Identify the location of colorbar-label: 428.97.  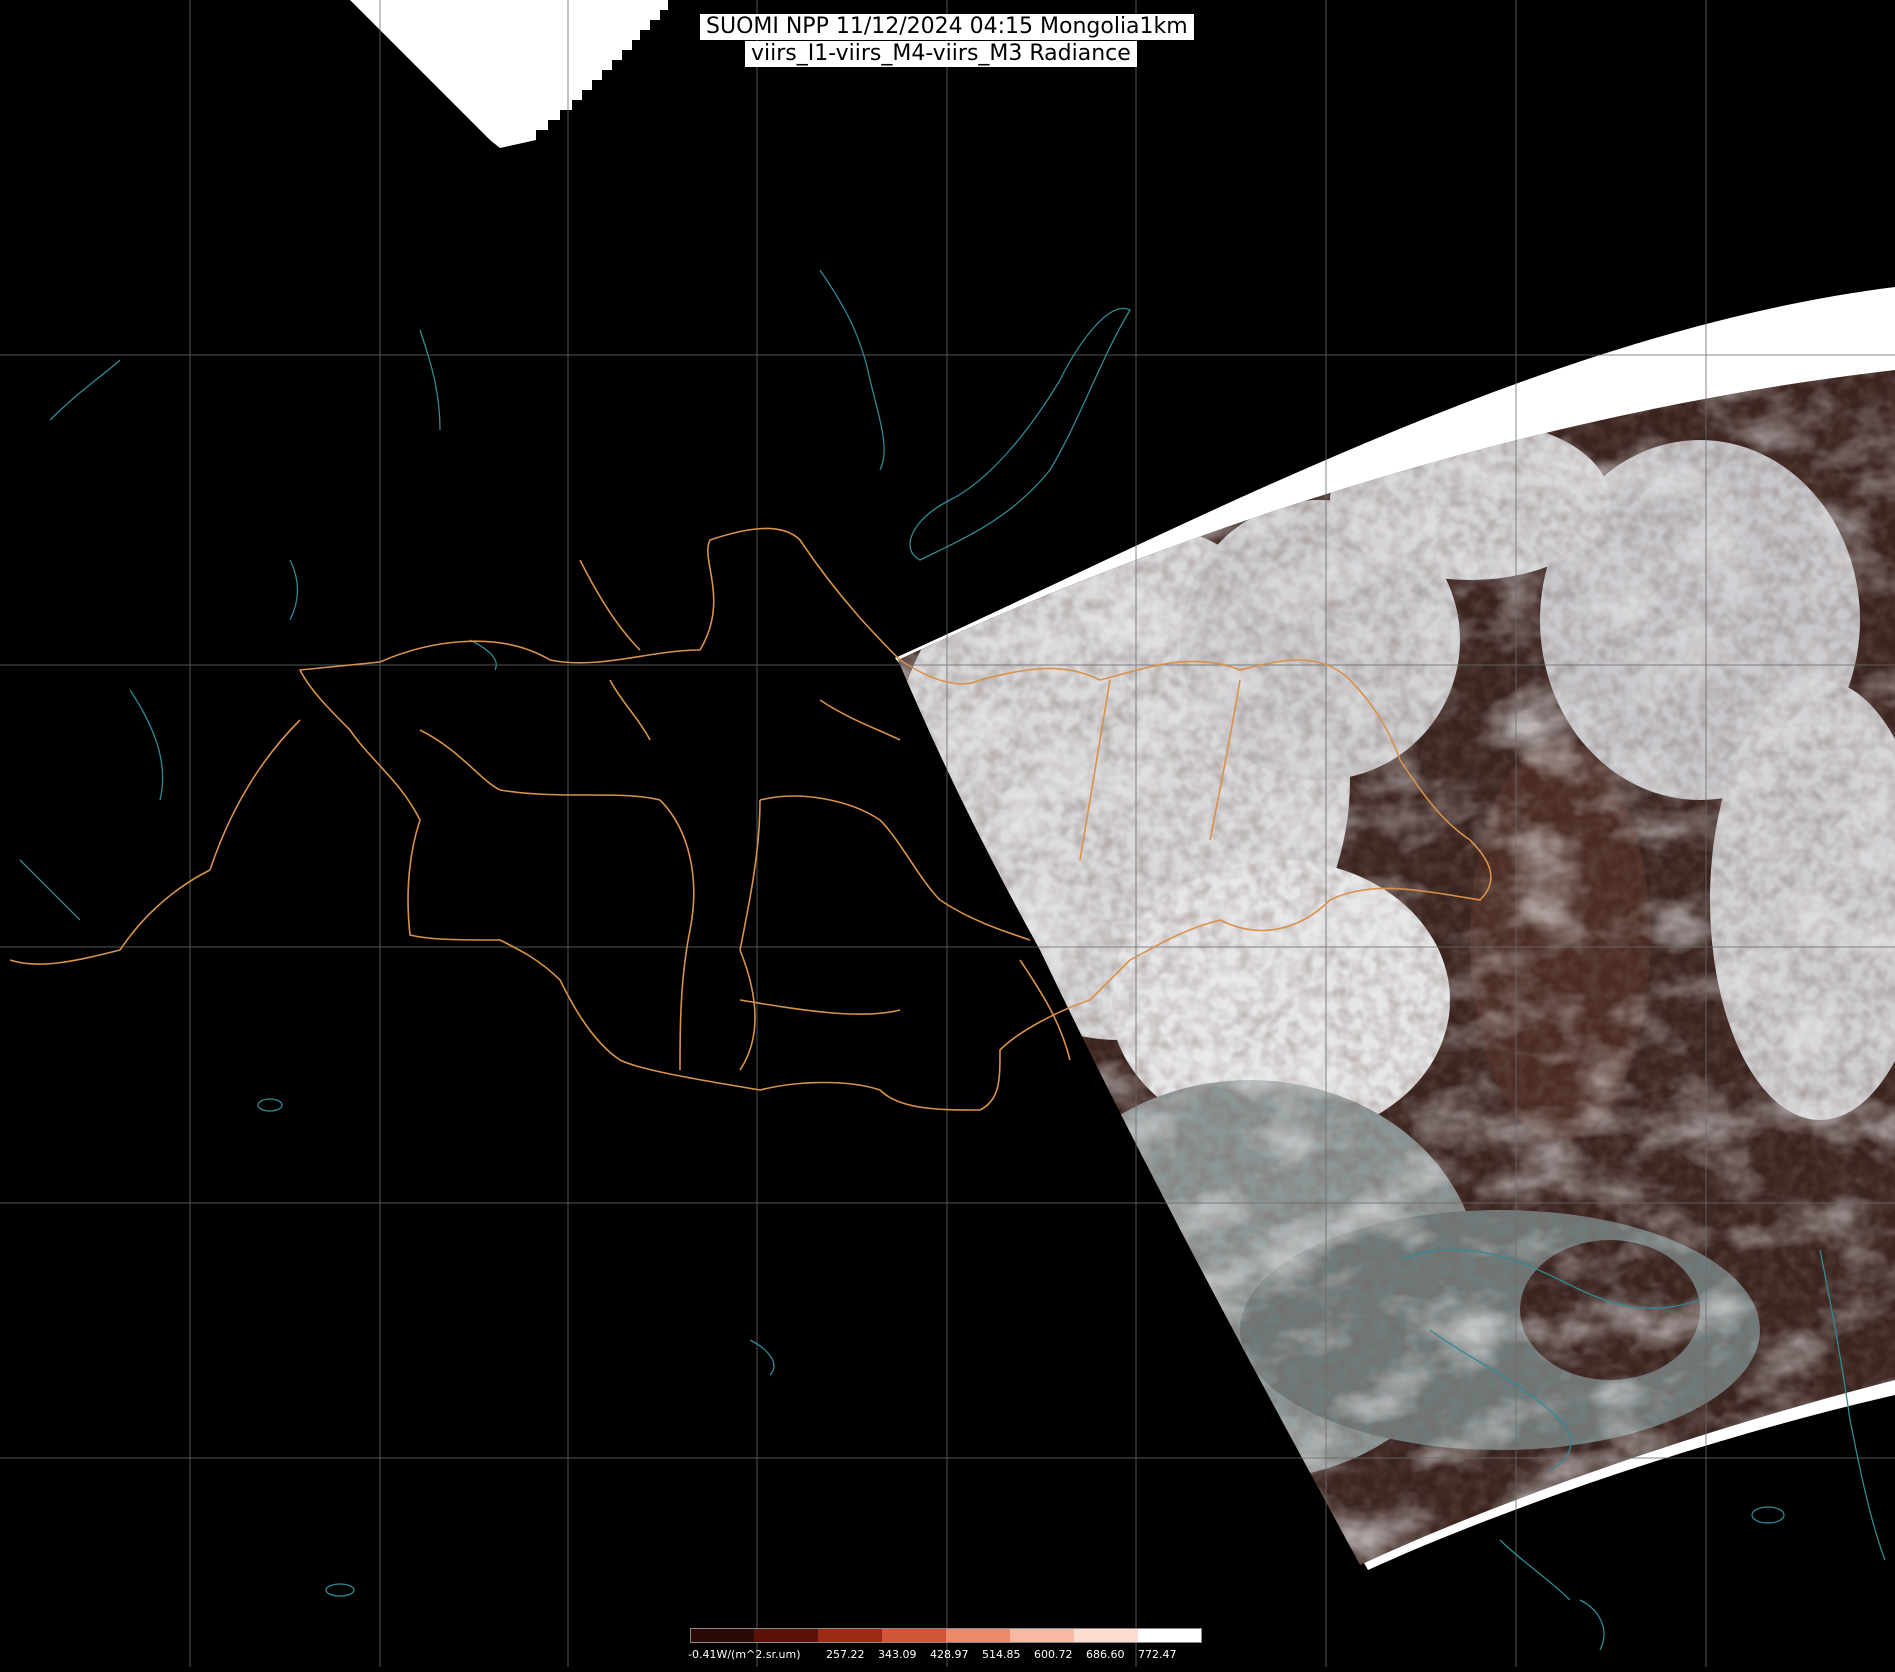
(949, 1654).